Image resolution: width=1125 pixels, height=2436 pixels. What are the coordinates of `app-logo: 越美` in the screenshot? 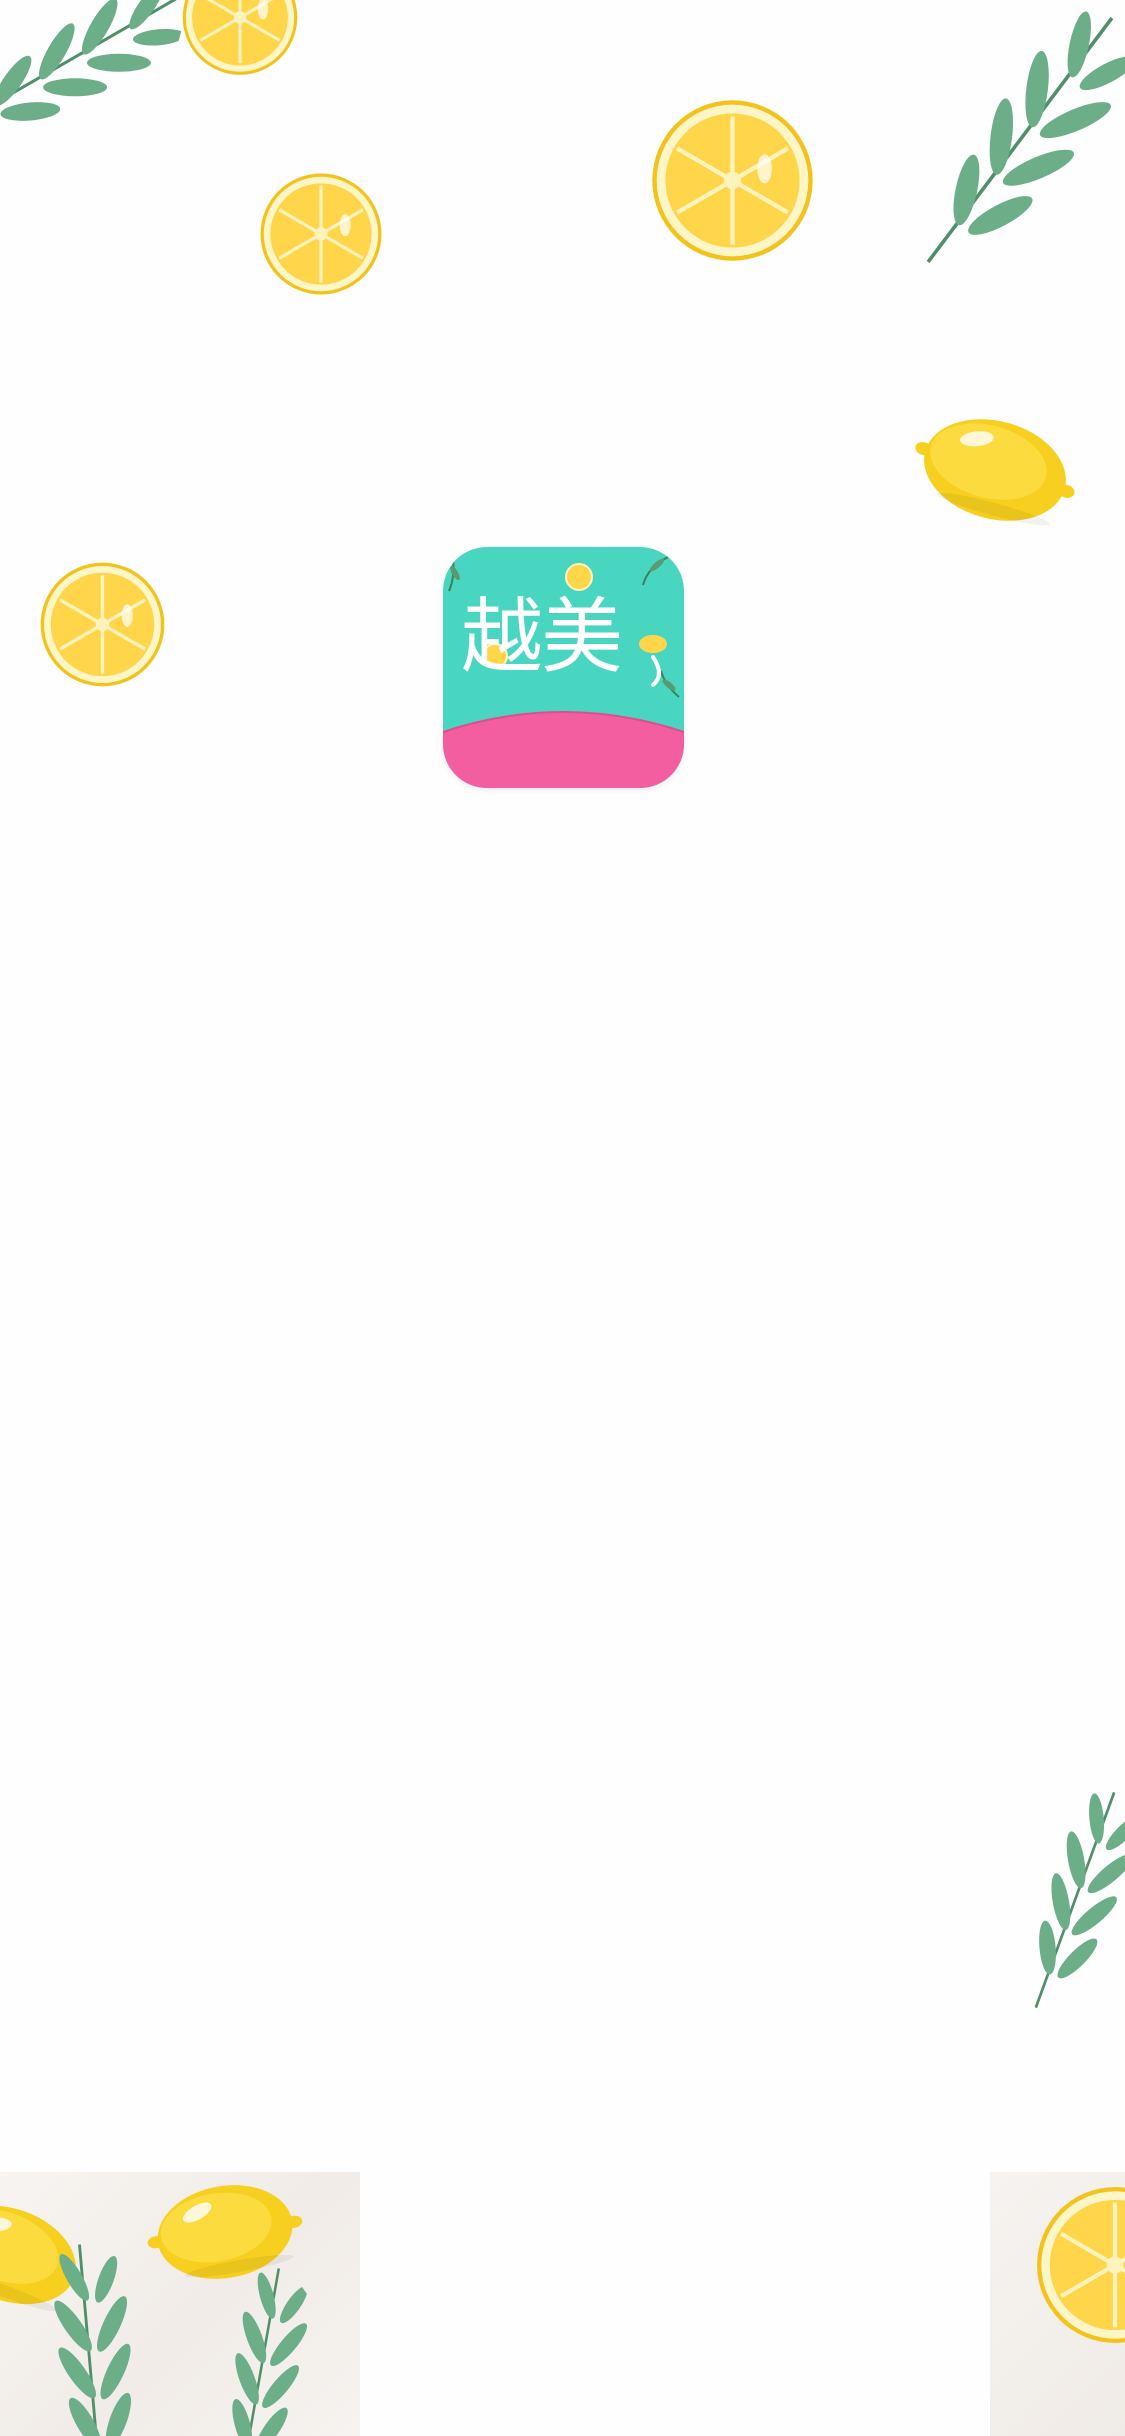 It's located at (563, 667).